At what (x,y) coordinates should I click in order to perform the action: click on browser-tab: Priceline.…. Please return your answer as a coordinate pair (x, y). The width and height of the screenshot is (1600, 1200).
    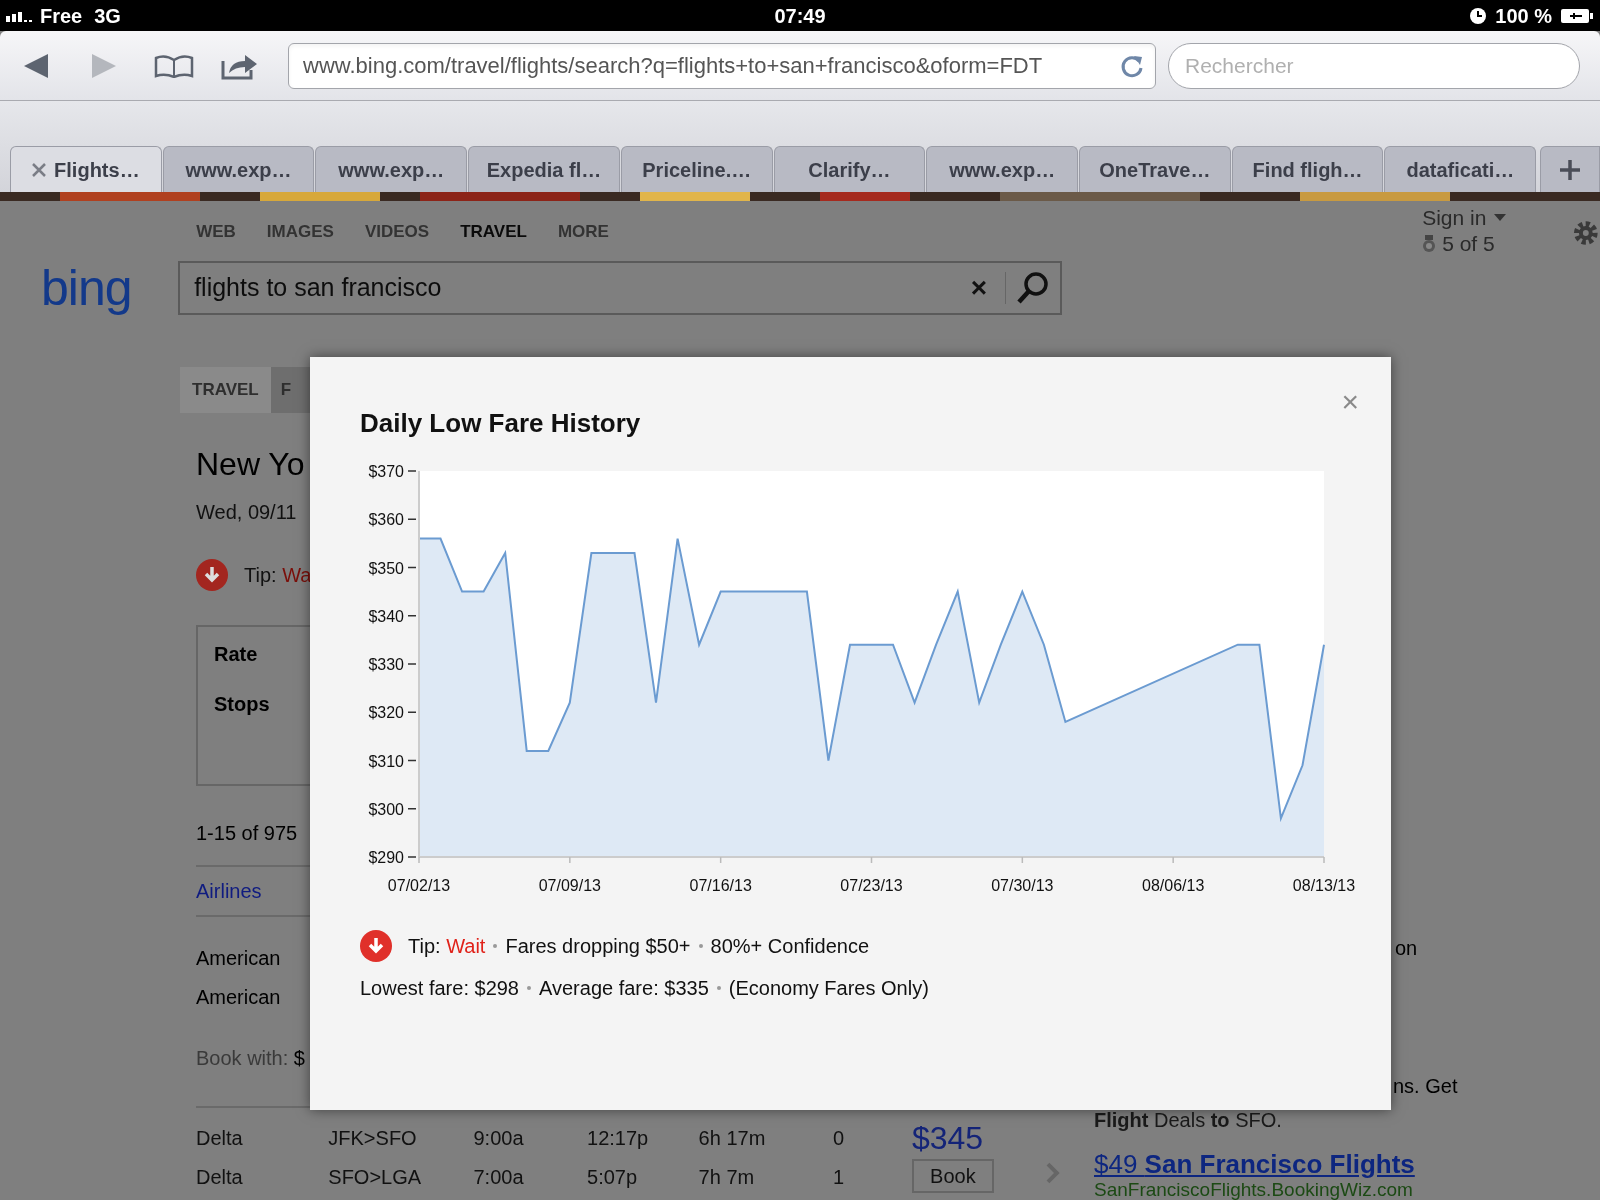
    Looking at the image, I should click on (696, 169).